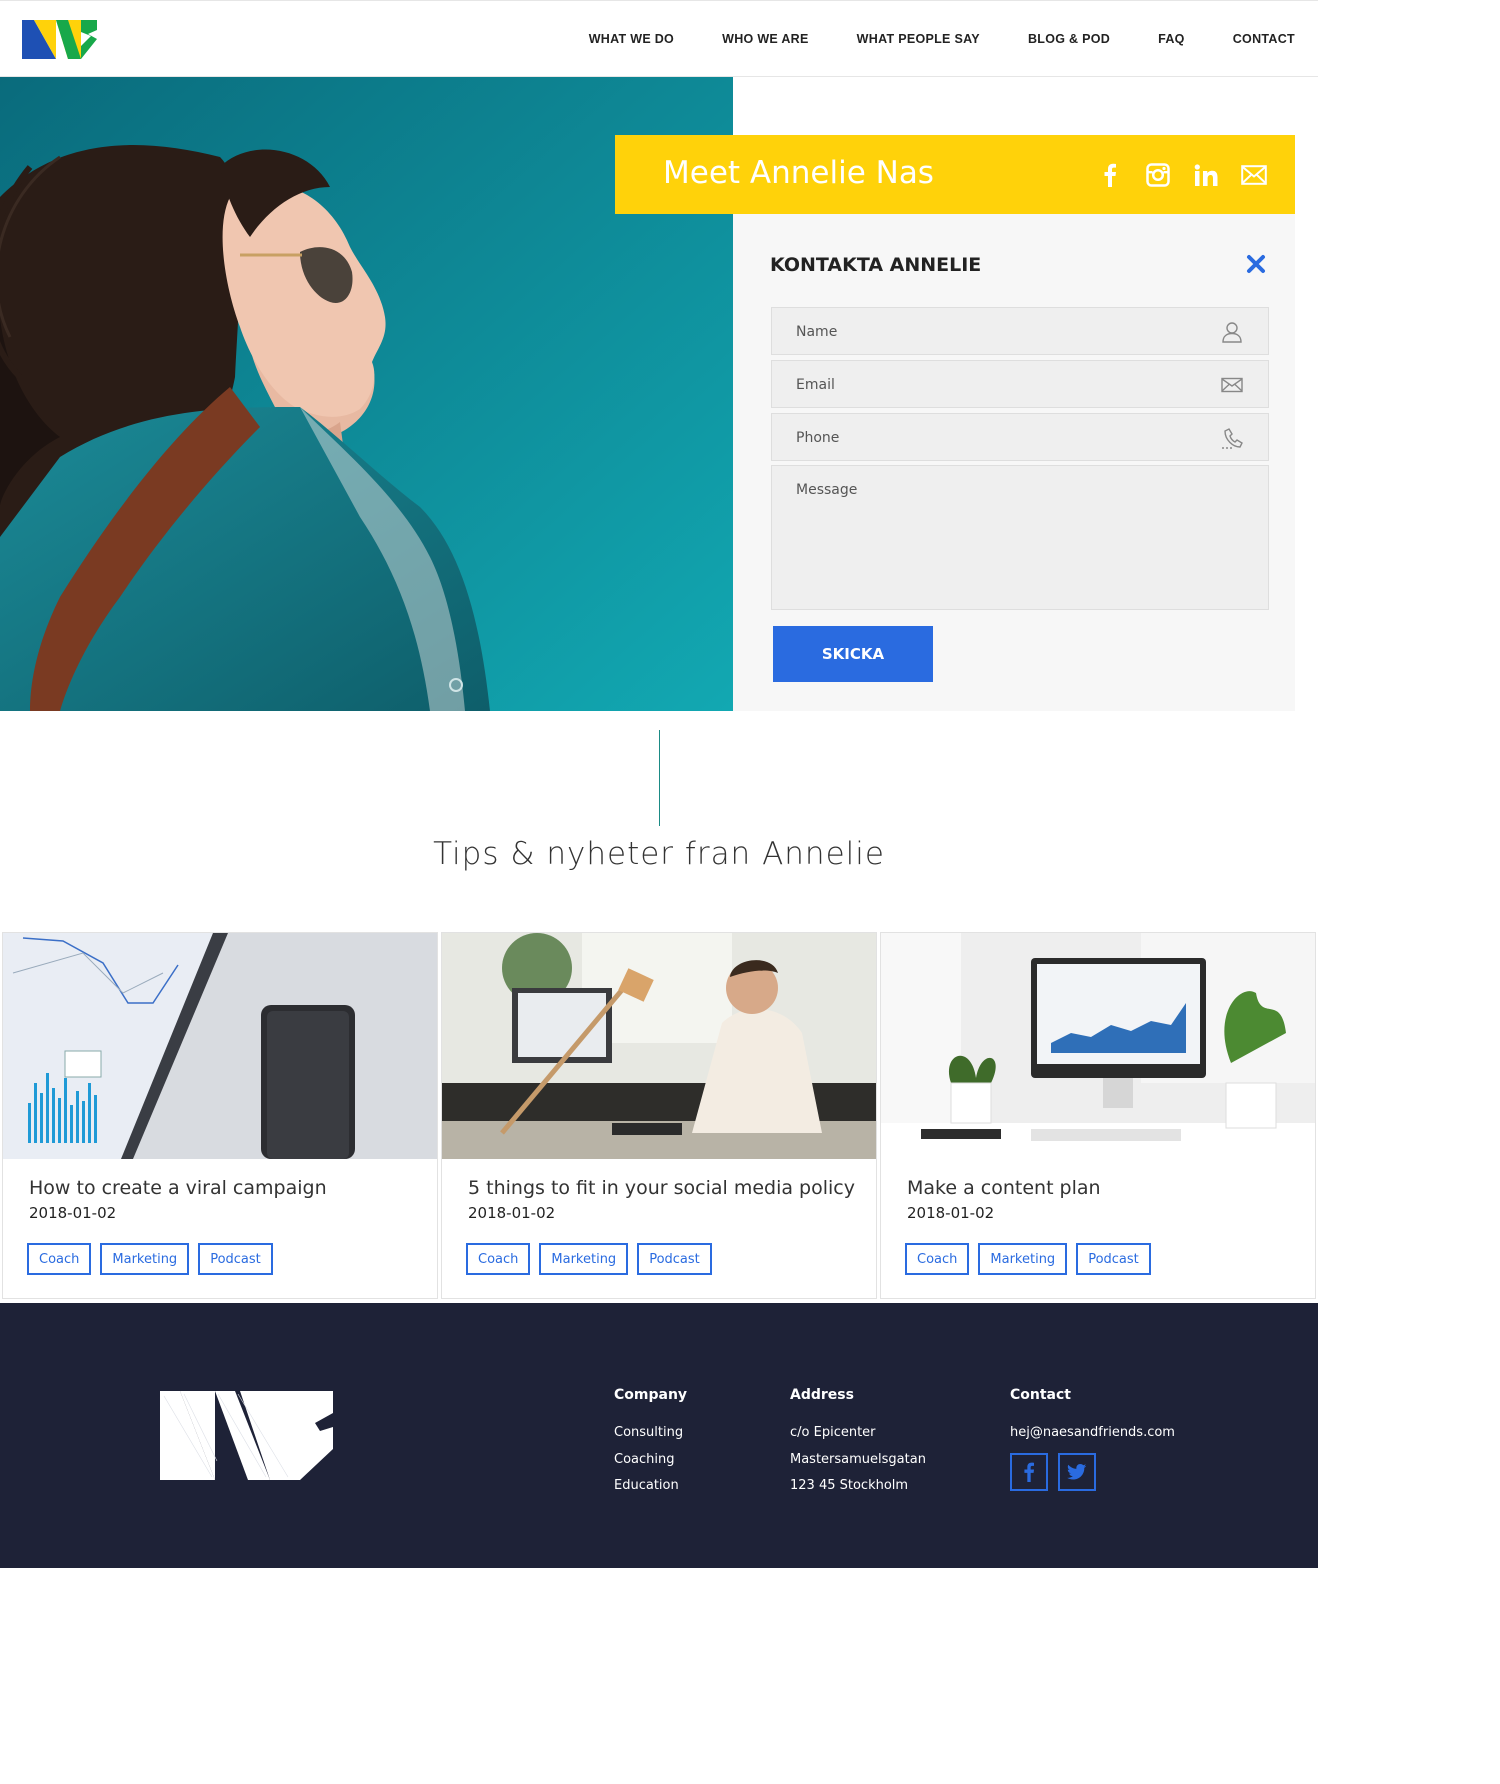 This screenshot has width=1500, height=1784. What do you see at coordinates (1092, 1417) in the screenshot?
I see `footer-contact-column: Contact hej@naesandfriends.com` at bounding box center [1092, 1417].